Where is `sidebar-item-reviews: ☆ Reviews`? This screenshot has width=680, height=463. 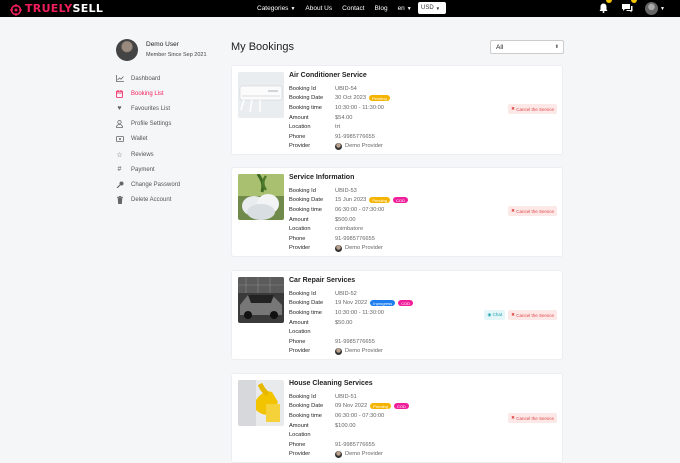 sidebar-item-reviews: ☆ Reviews is located at coordinates (170, 154).